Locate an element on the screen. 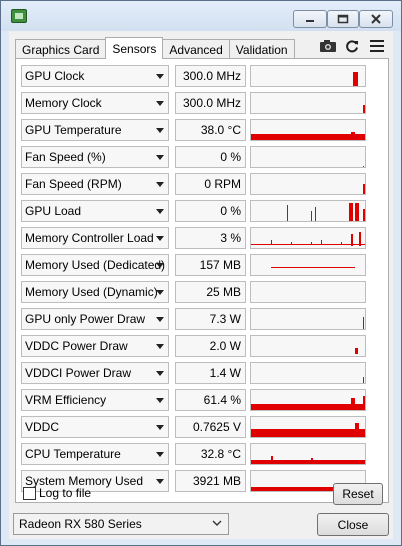 Image resolution: width=402 pixels, height=546 pixels. camera-icon is located at coordinates (328, 46).